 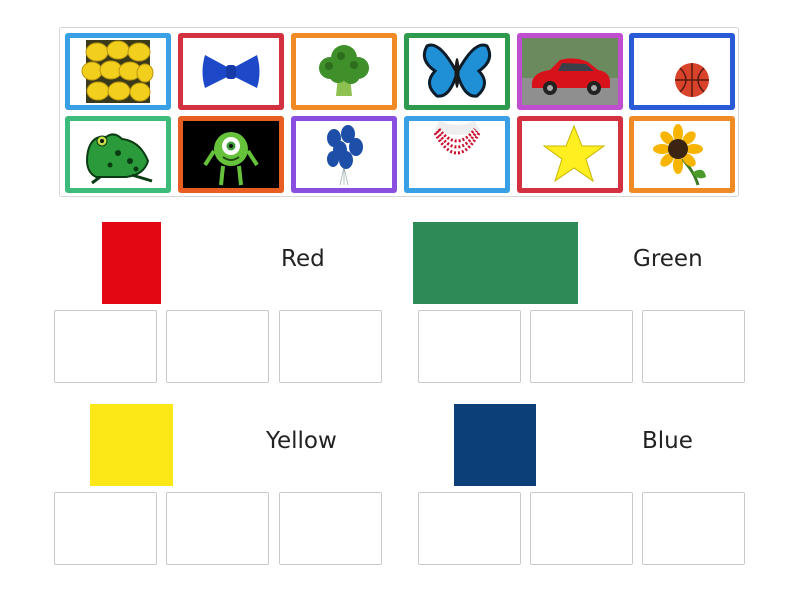 I want to click on card-green-monster, so click(x=231, y=154).